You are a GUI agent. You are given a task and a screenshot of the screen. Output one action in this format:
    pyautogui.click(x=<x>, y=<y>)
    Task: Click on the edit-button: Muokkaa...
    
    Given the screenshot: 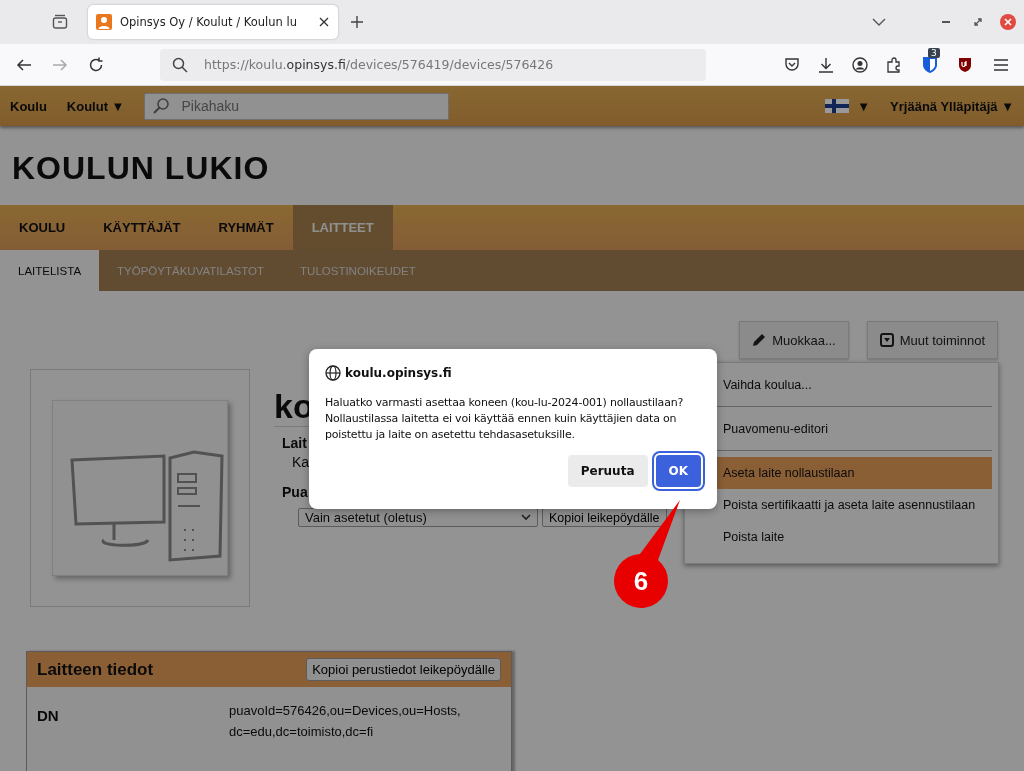 What is the action you would take?
    pyautogui.click(x=794, y=340)
    